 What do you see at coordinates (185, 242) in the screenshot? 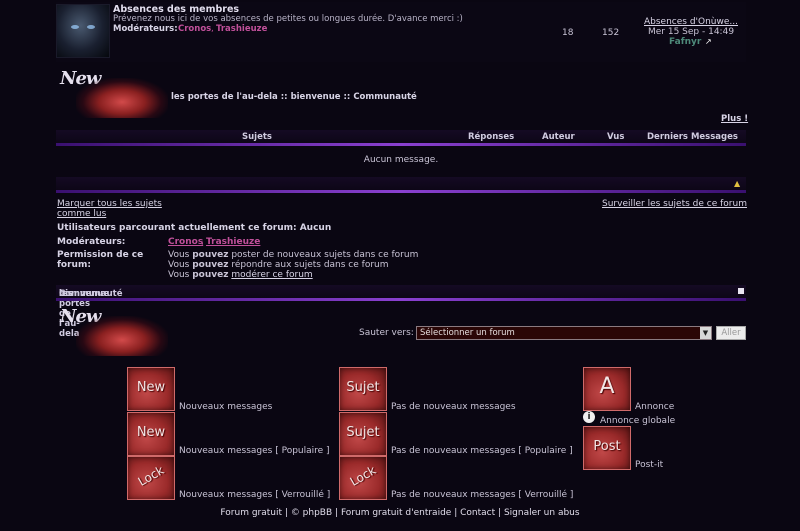
I see `moderator-cronos-link: Cronos` at bounding box center [185, 242].